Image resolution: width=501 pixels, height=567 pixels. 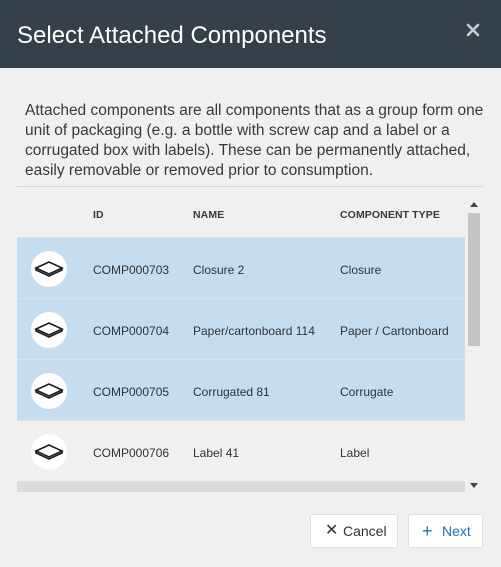 I want to click on component-name: Corrugated 81, so click(x=231, y=392).